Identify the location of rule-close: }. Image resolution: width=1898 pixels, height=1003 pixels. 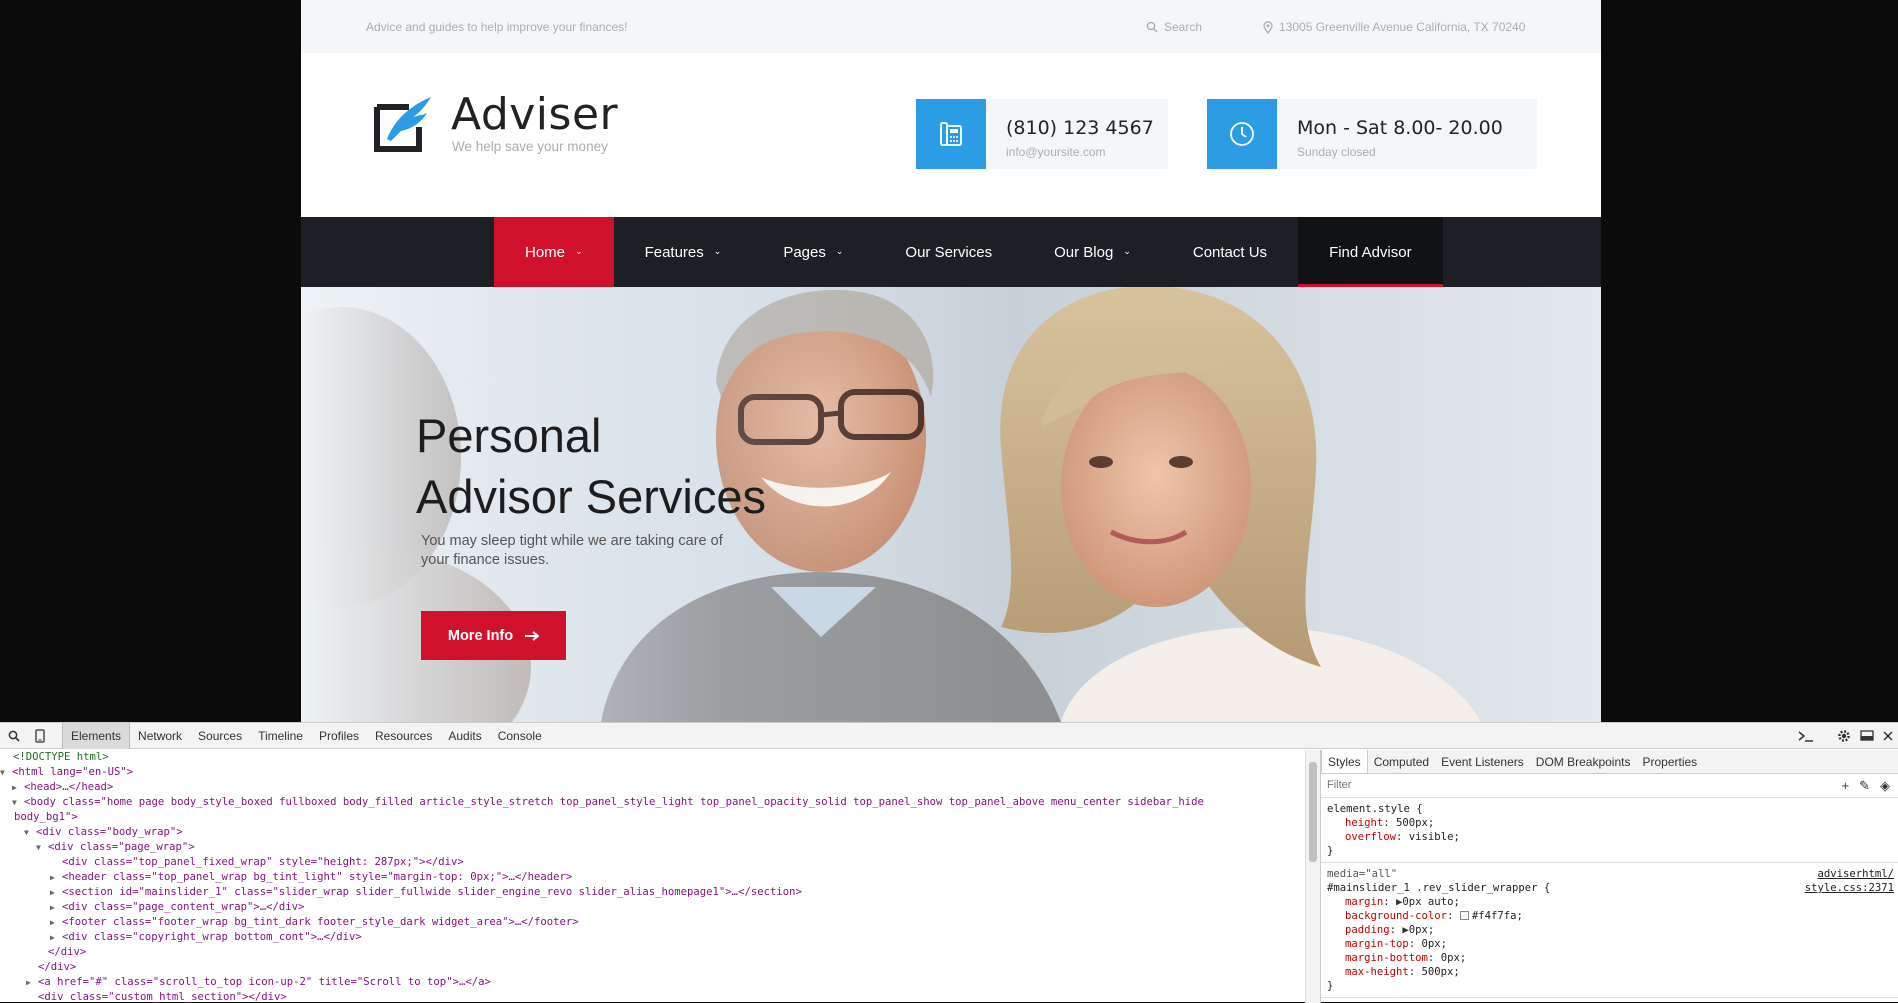
(1330, 986).